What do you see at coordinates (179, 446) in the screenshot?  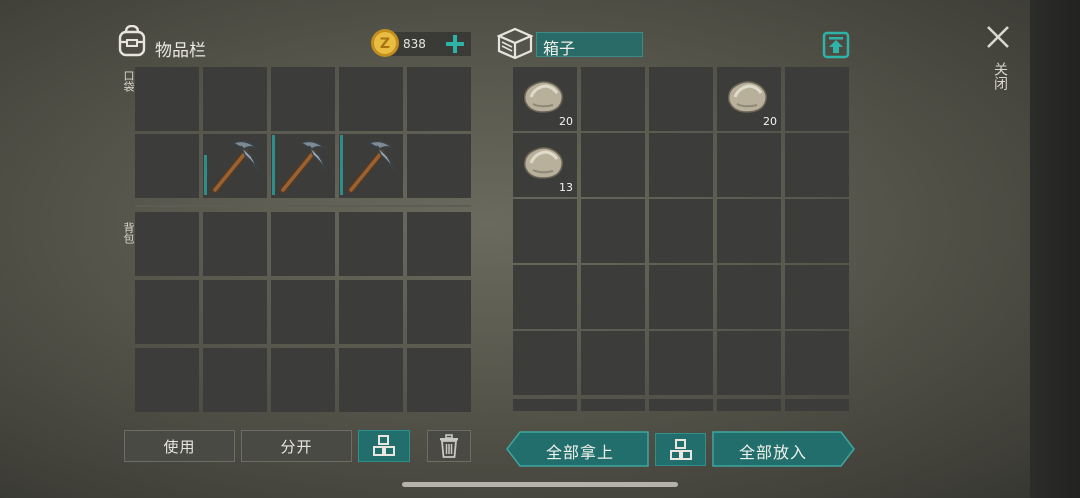 I see `use-button: 使用` at bounding box center [179, 446].